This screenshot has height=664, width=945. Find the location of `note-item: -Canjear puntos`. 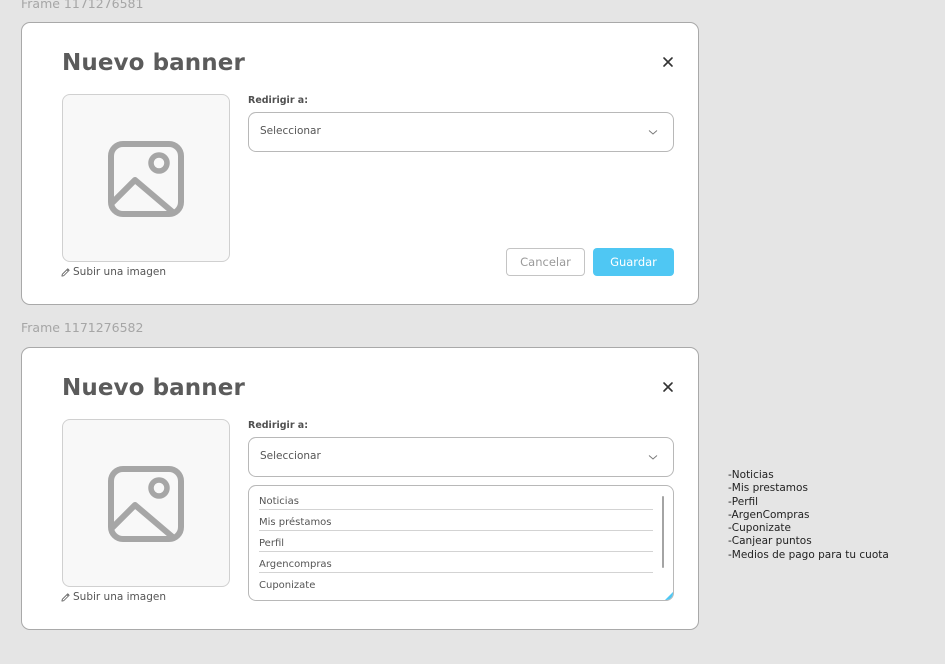

note-item: -Canjear puntos is located at coordinates (770, 541).